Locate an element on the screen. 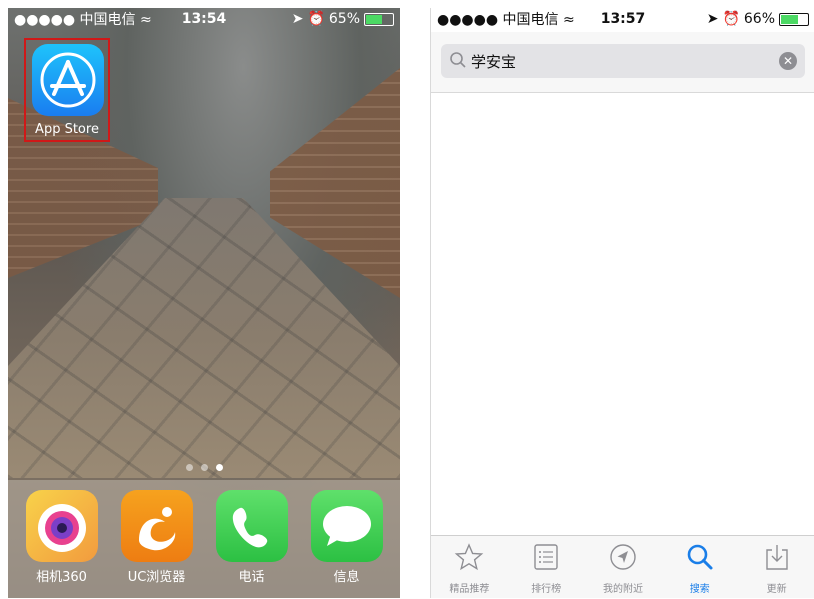  tab-label-updates: 更新 is located at coordinates (776, 589).